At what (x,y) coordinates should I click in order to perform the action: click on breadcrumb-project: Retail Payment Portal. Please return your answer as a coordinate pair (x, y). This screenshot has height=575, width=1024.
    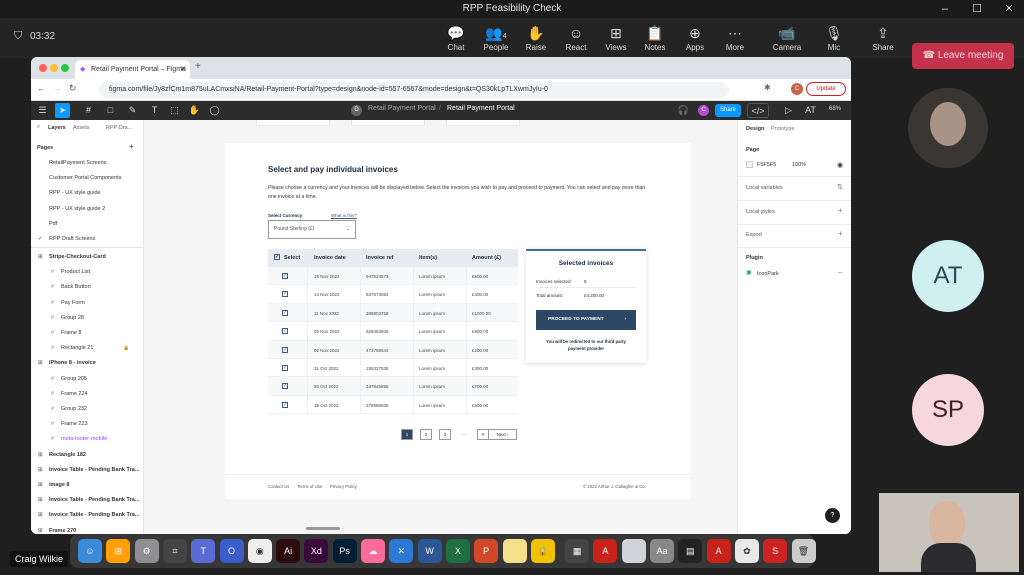
    Looking at the image, I should click on (402, 108).